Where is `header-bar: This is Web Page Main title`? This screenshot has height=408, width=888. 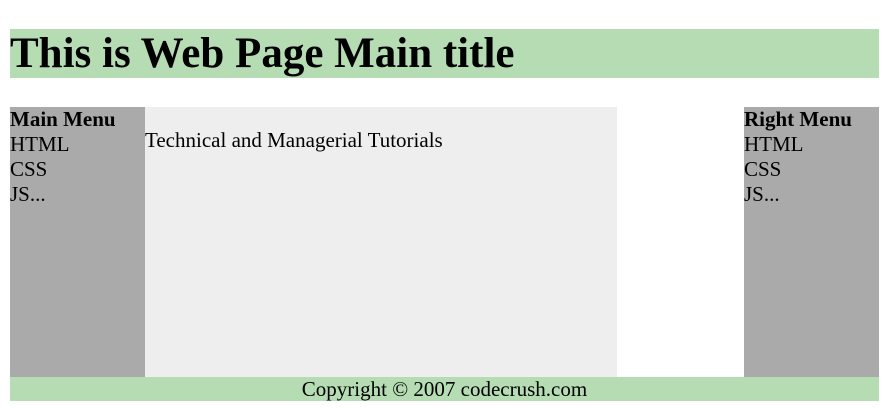 header-bar: This is Web Page Main title is located at coordinates (444, 53).